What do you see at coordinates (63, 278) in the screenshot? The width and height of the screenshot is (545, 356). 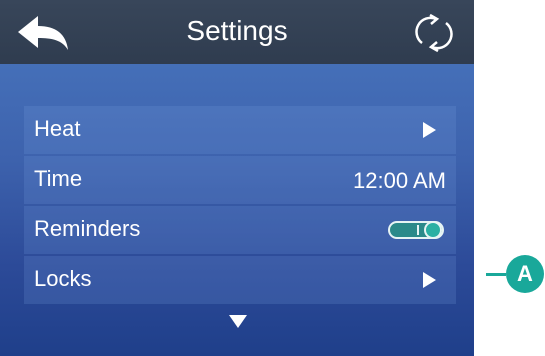 I see `settings-row-label: Locks` at bounding box center [63, 278].